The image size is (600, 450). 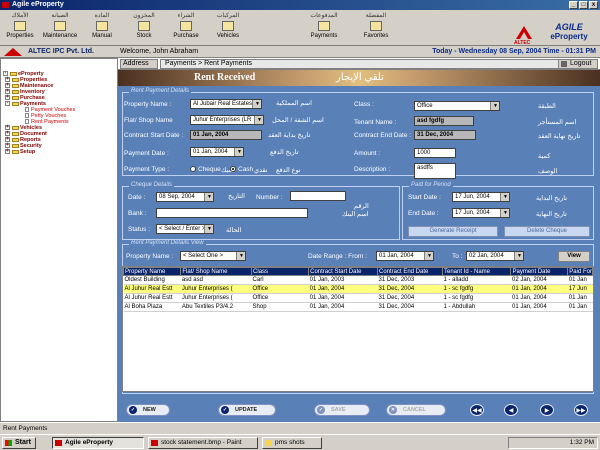 I want to click on toolbar-maintenance: الصيانة Maintenance, so click(x=60, y=26).